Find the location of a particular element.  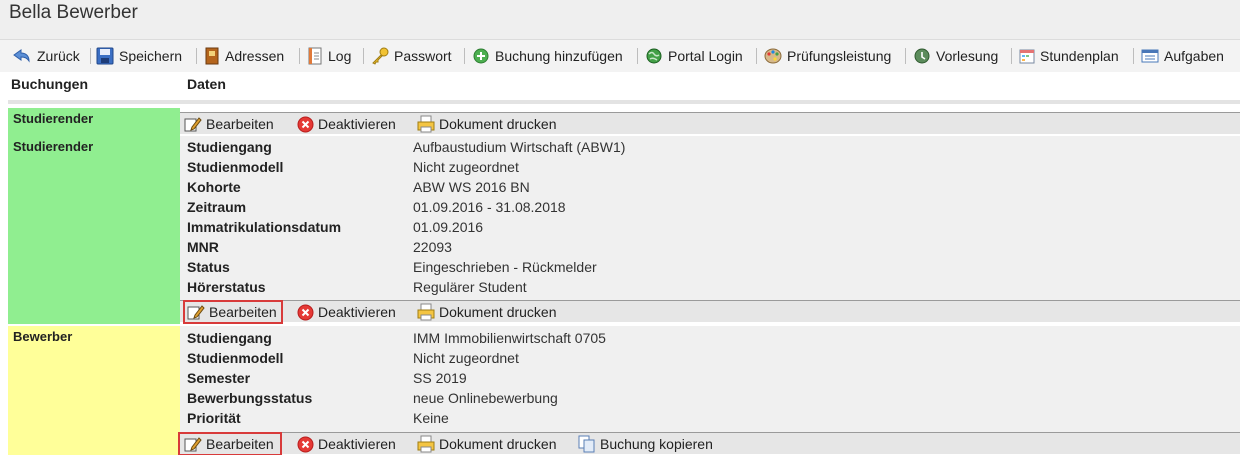

lecture-label: Vorlesung is located at coordinates (967, 56).